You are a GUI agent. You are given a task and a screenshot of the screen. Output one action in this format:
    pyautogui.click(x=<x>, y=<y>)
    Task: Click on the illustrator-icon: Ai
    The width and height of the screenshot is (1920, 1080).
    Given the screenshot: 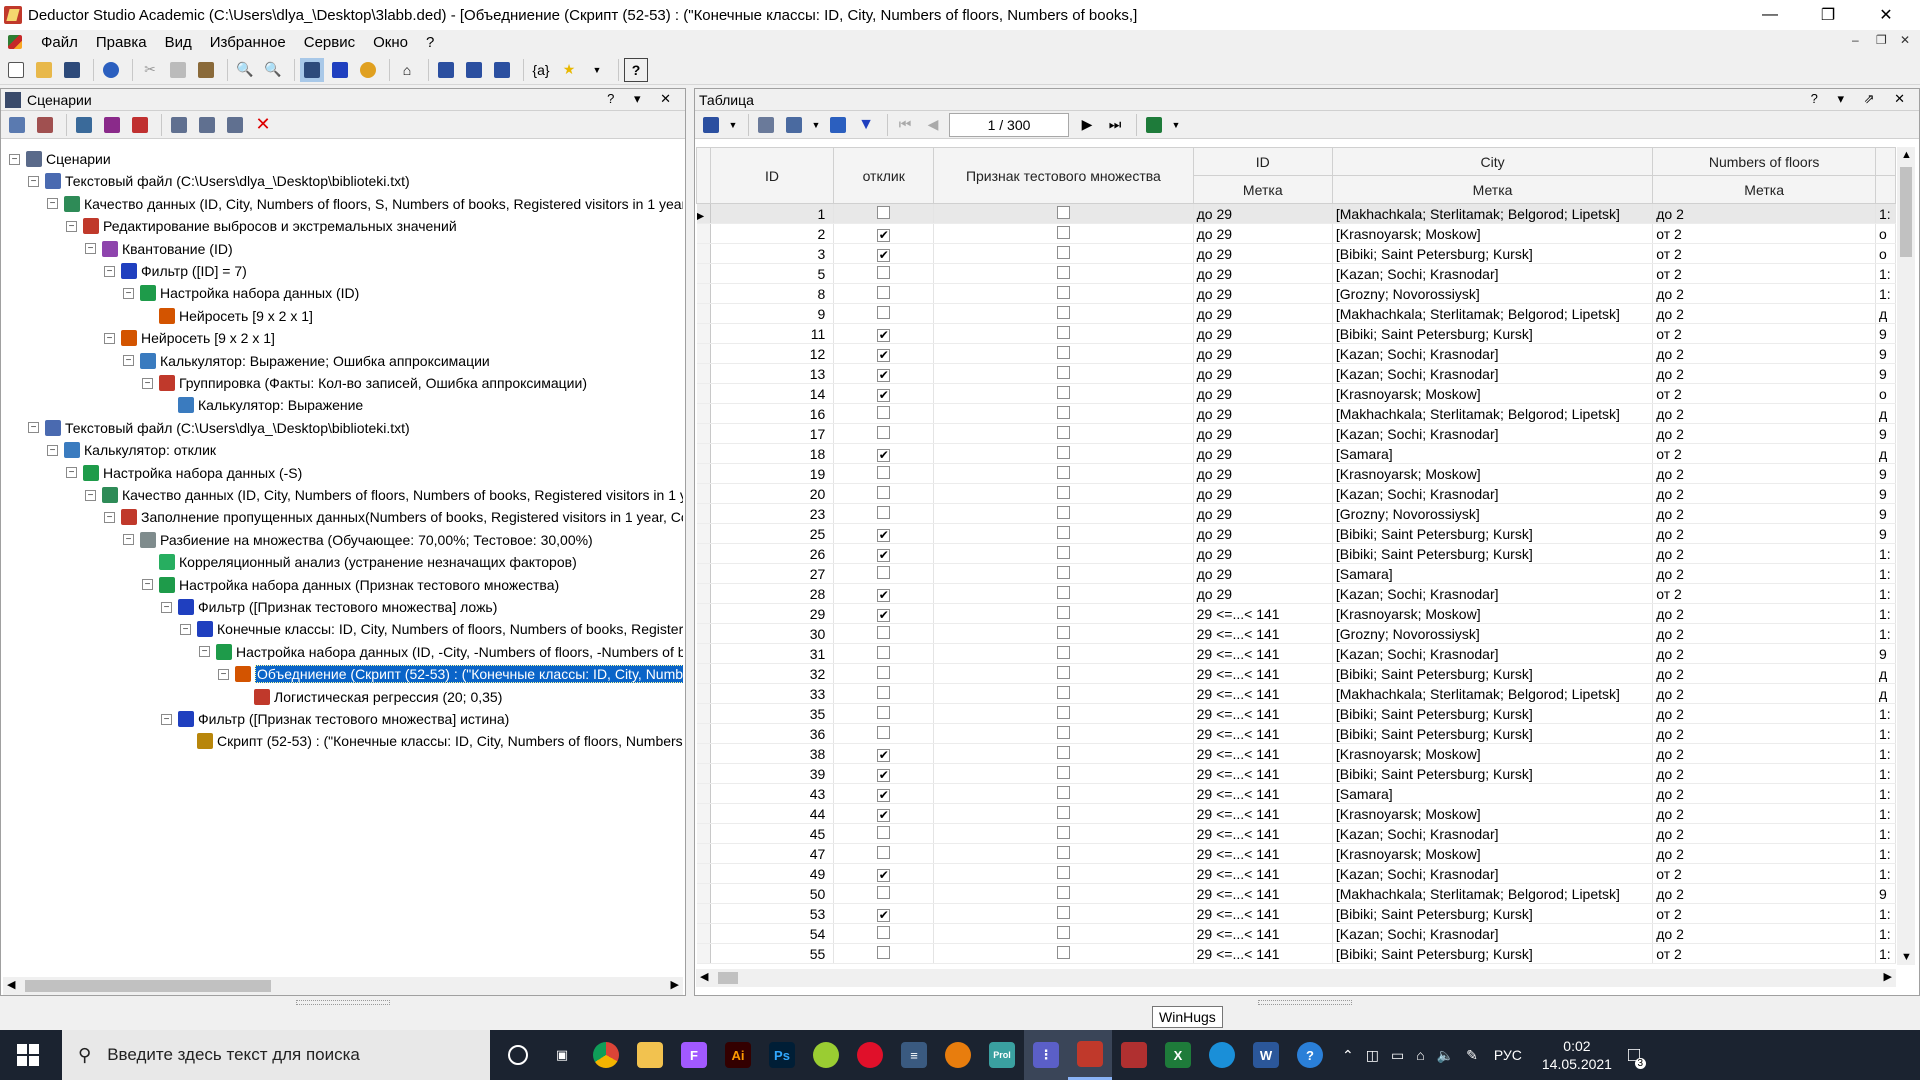 What is the action you would take?
    pyautogui.click(x=738, y=1055)
    